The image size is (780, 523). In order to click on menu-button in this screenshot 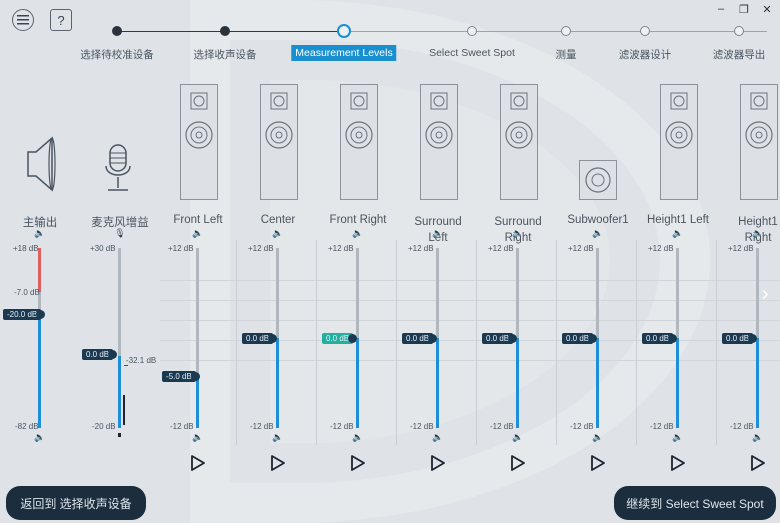, I will do `click(23, 20)`.